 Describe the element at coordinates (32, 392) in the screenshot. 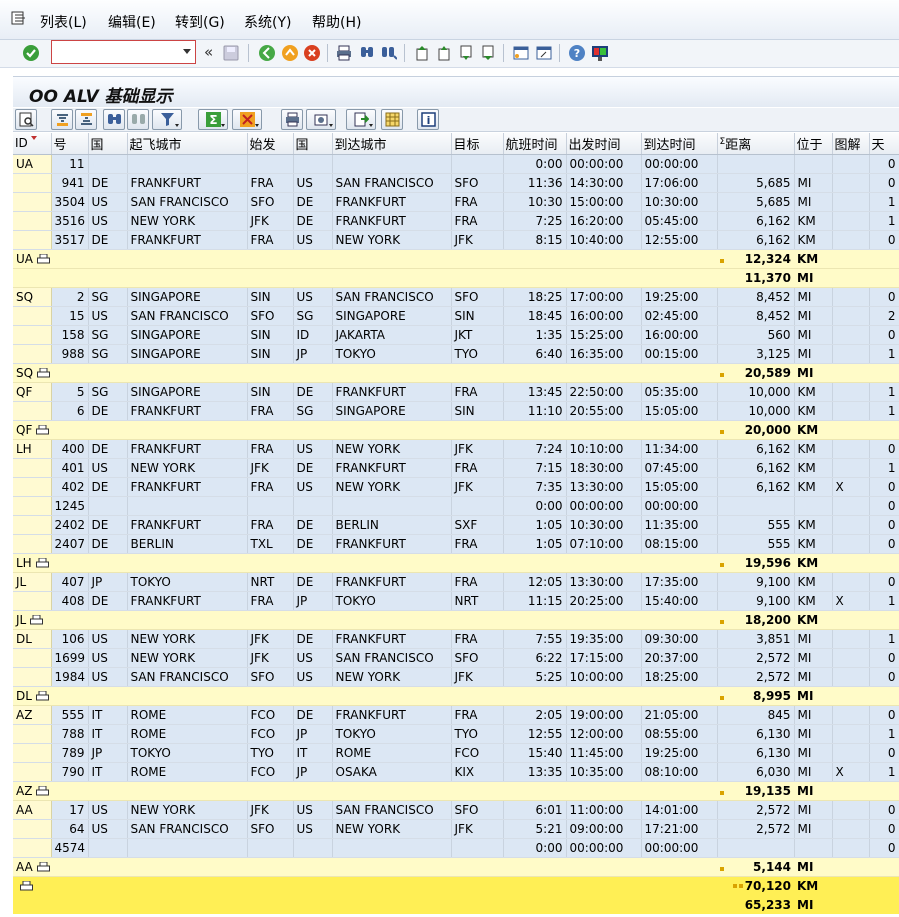

I see `cell-id: QF` at that location.